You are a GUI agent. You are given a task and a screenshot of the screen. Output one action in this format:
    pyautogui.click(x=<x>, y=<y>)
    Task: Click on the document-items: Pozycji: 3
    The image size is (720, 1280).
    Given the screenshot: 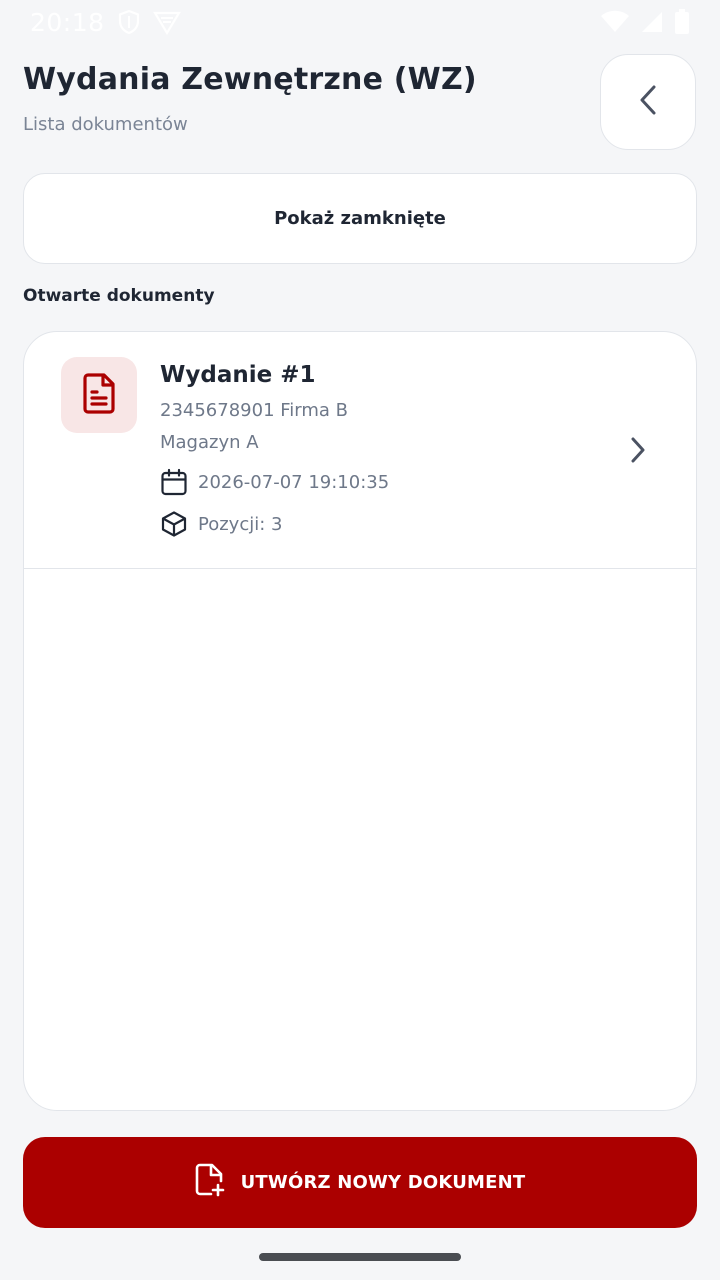 What is the action you would take?
    pyautogui.click(x=240, y=524)
    